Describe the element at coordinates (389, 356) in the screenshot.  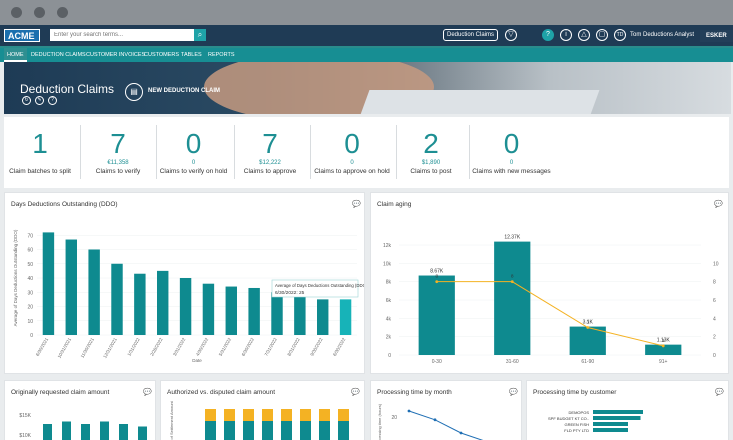
I see `y-tick-label: 0` at that location.